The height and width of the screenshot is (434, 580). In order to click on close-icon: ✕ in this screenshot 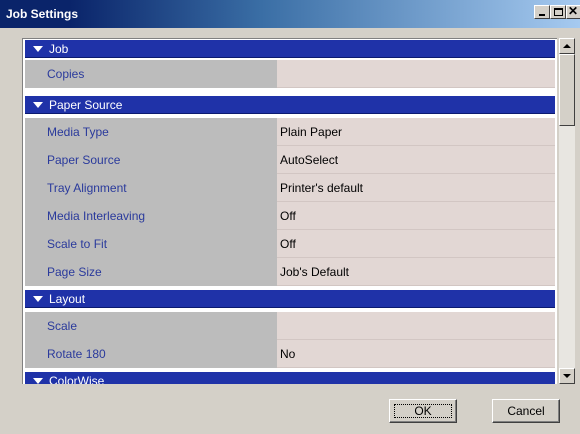, I will do `click(573, 11)`.